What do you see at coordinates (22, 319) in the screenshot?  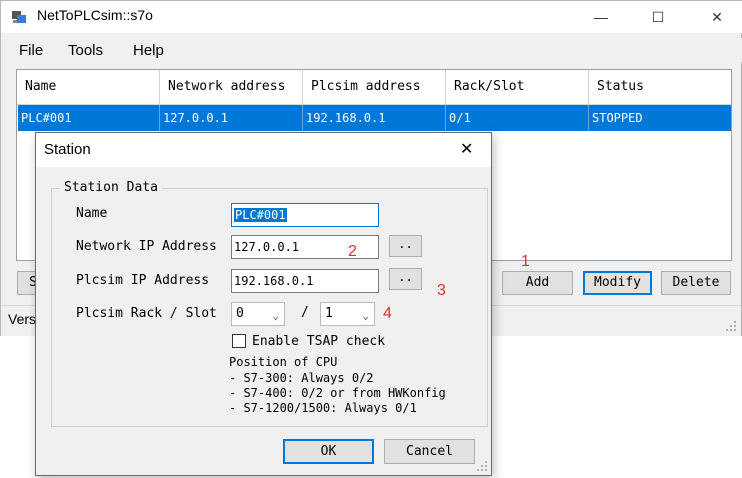 I see `status-text: Vers` at bounding box center [22, 319].